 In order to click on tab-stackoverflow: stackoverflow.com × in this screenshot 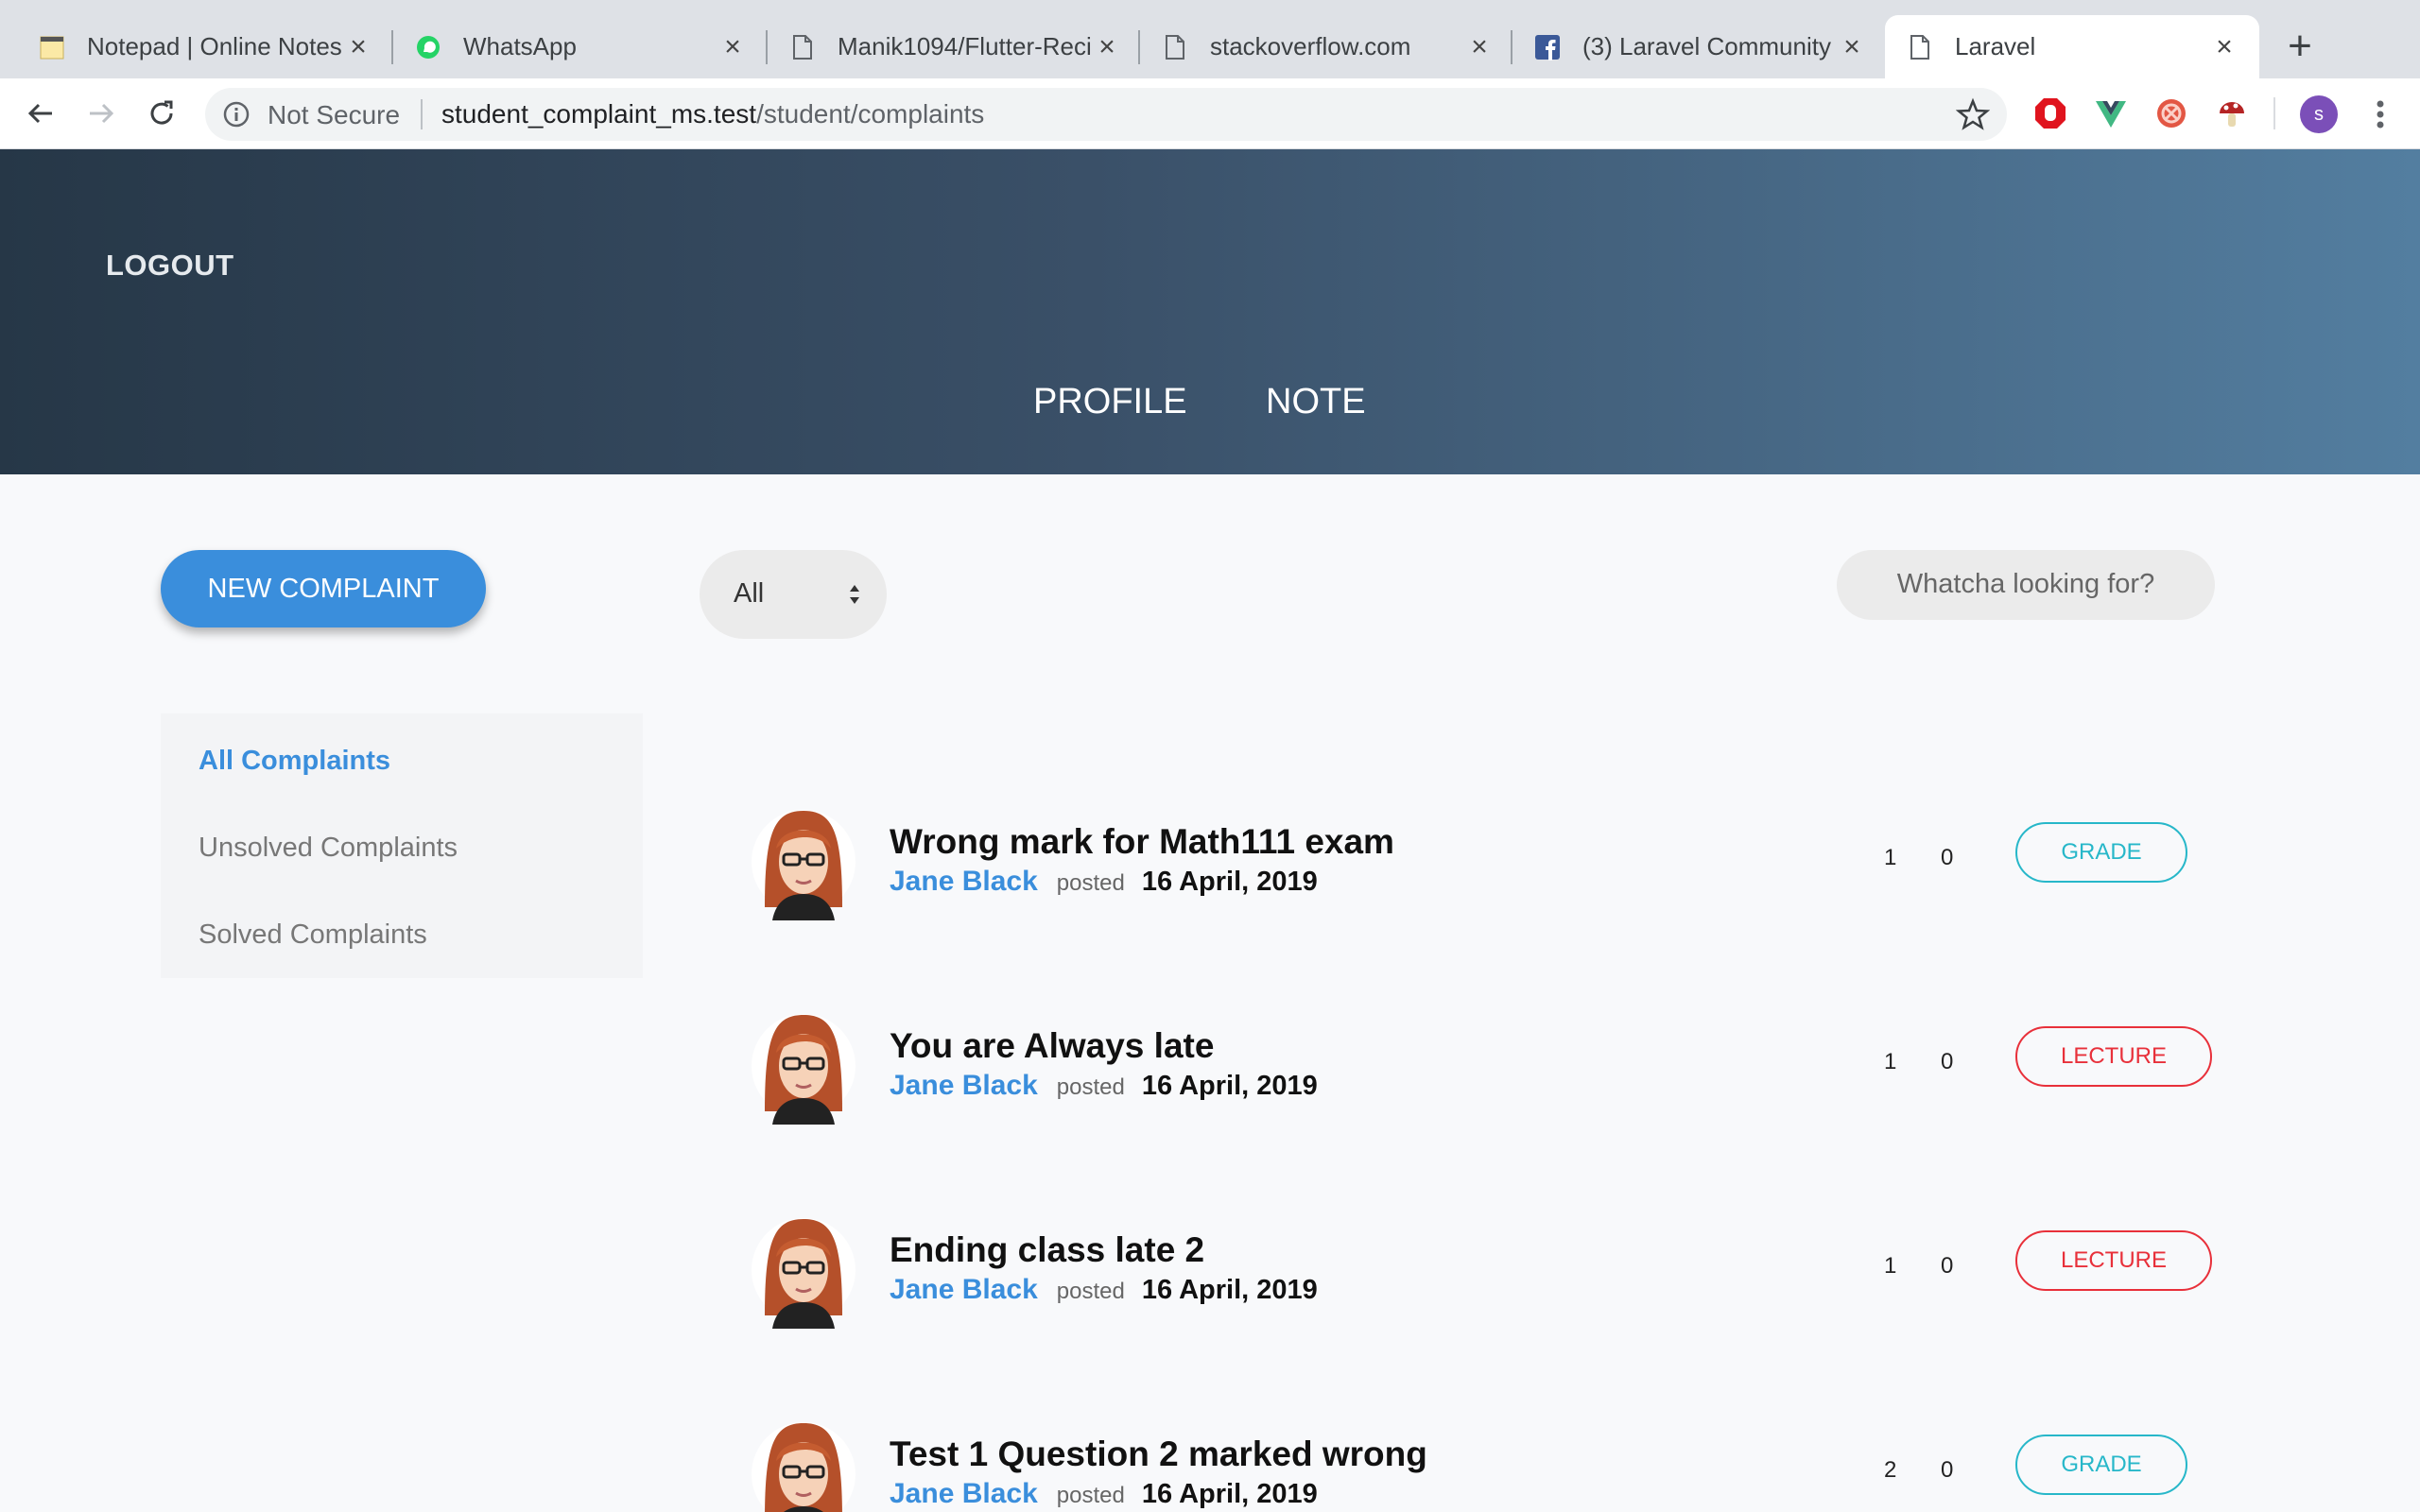, I will do `click(1327, 46)`.